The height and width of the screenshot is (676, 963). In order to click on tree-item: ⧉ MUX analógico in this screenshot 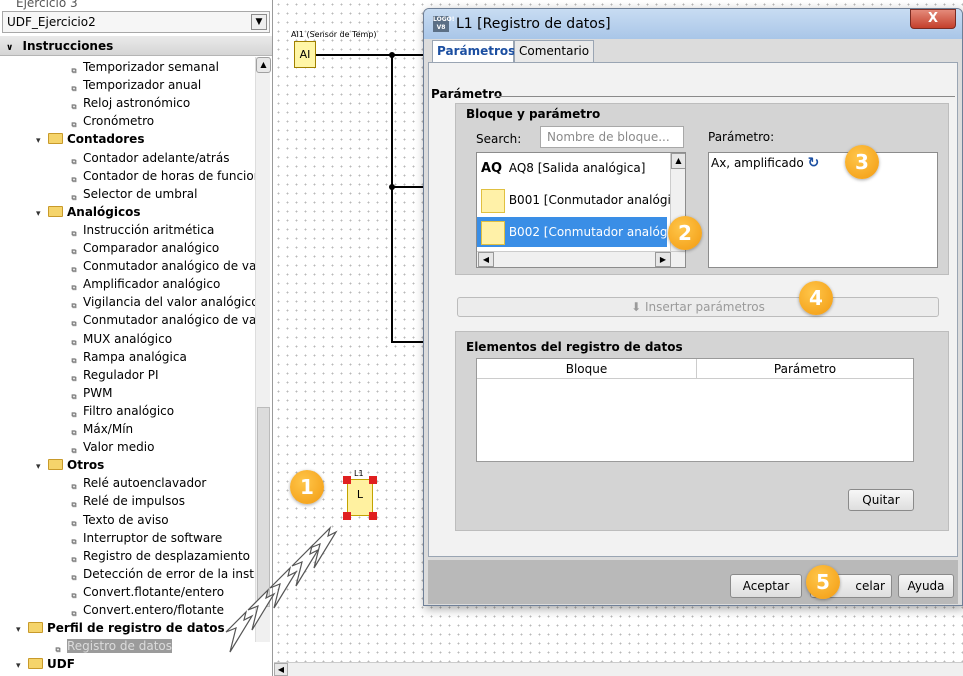, I will do `click(120, 339)`.